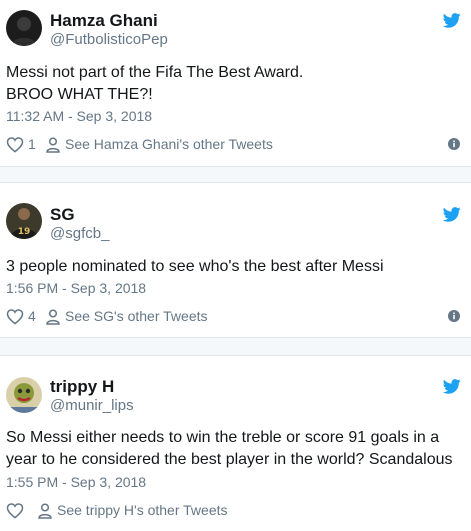  What do you see at coordinates (32, 144) in the screenshot?
I see `like-count: 1` at bounding box center [32, 144].